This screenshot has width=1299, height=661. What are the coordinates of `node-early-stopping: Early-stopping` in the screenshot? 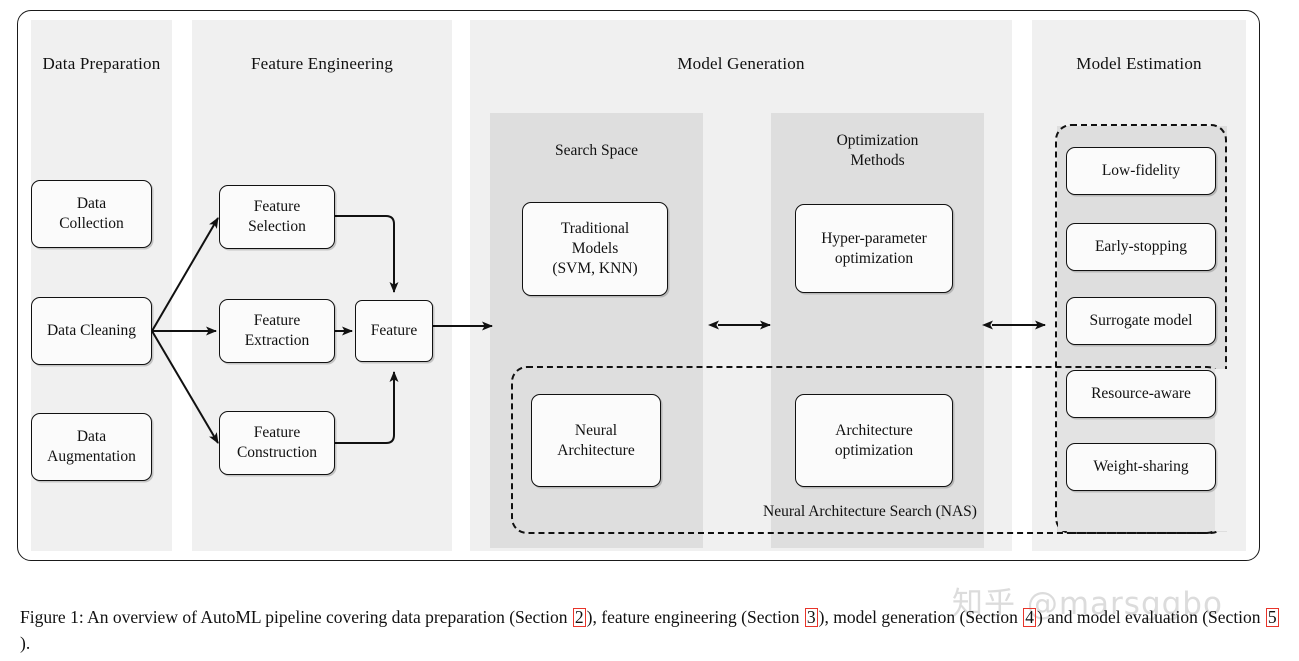 It's located at (1141, 247).